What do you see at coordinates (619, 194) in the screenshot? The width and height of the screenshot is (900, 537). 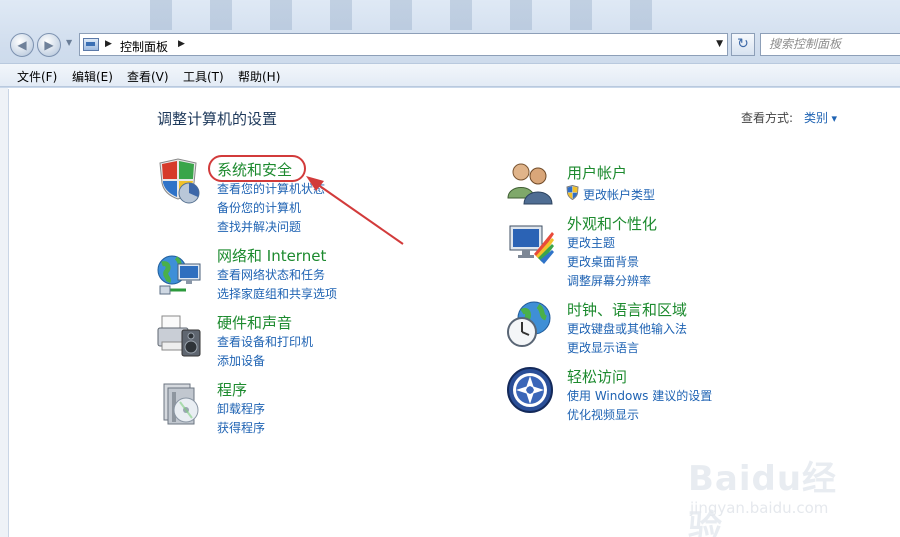 I see `link-change-account-type: 更改帐户类型` at bounding box center [619, 194].